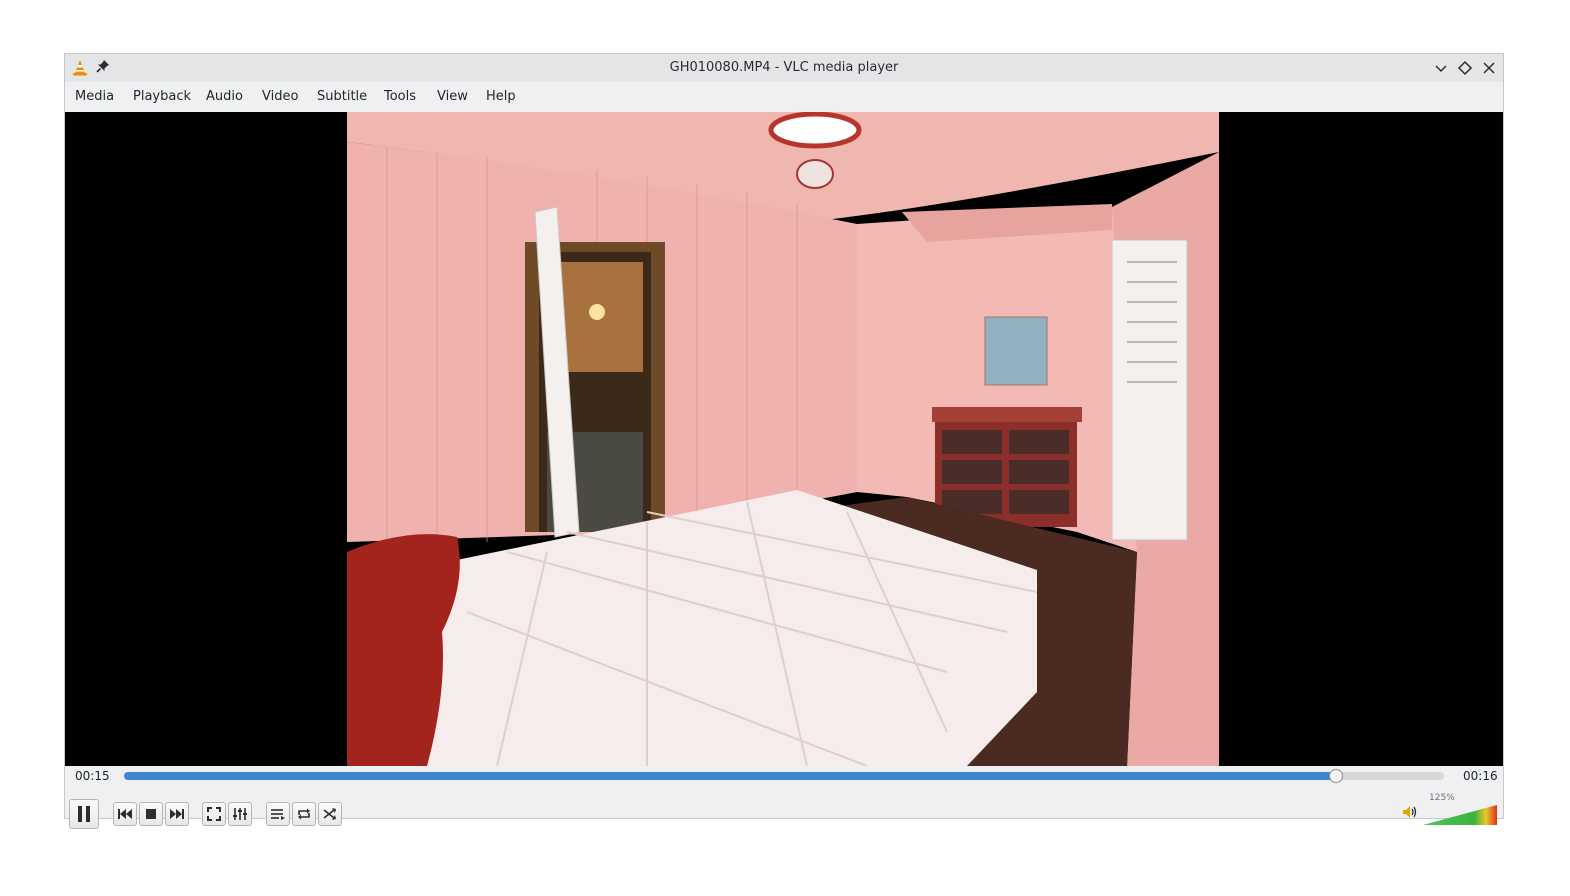  I want to click on control-bar: 00:15 00:16 125%, so click(784, 797).